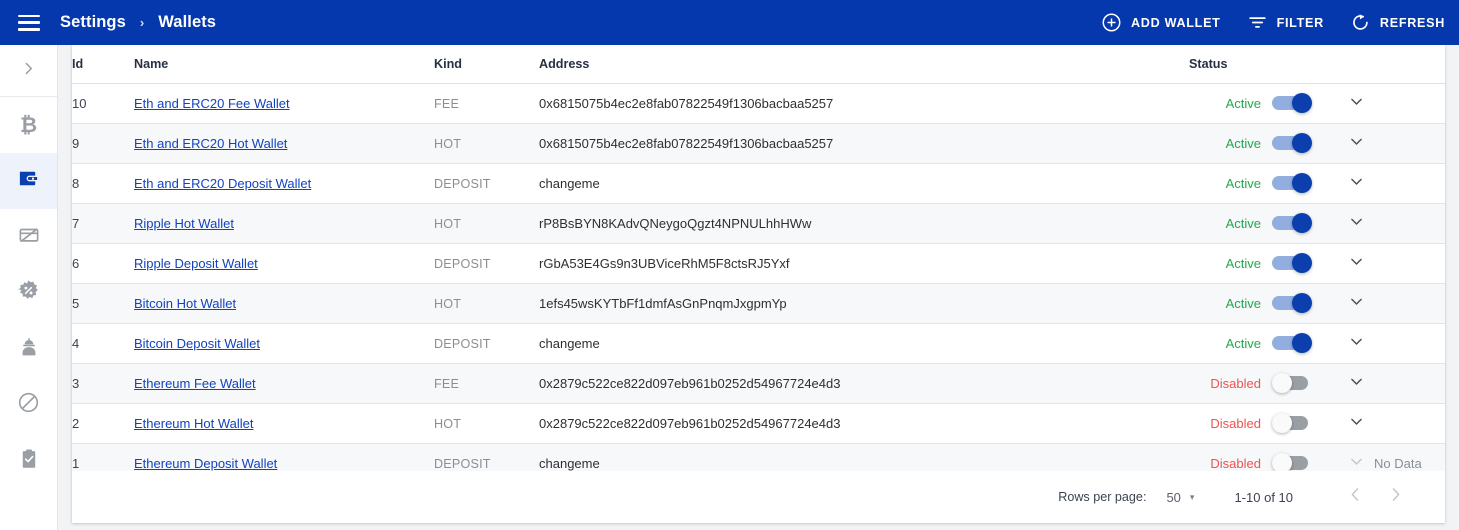 Image resolution: width=1459 pixels, height=530 pixels. What do you see at coordinates (28, 461) in the screenshot?
I see `sidebar-item-tasks` at bounding box center [28, 461].